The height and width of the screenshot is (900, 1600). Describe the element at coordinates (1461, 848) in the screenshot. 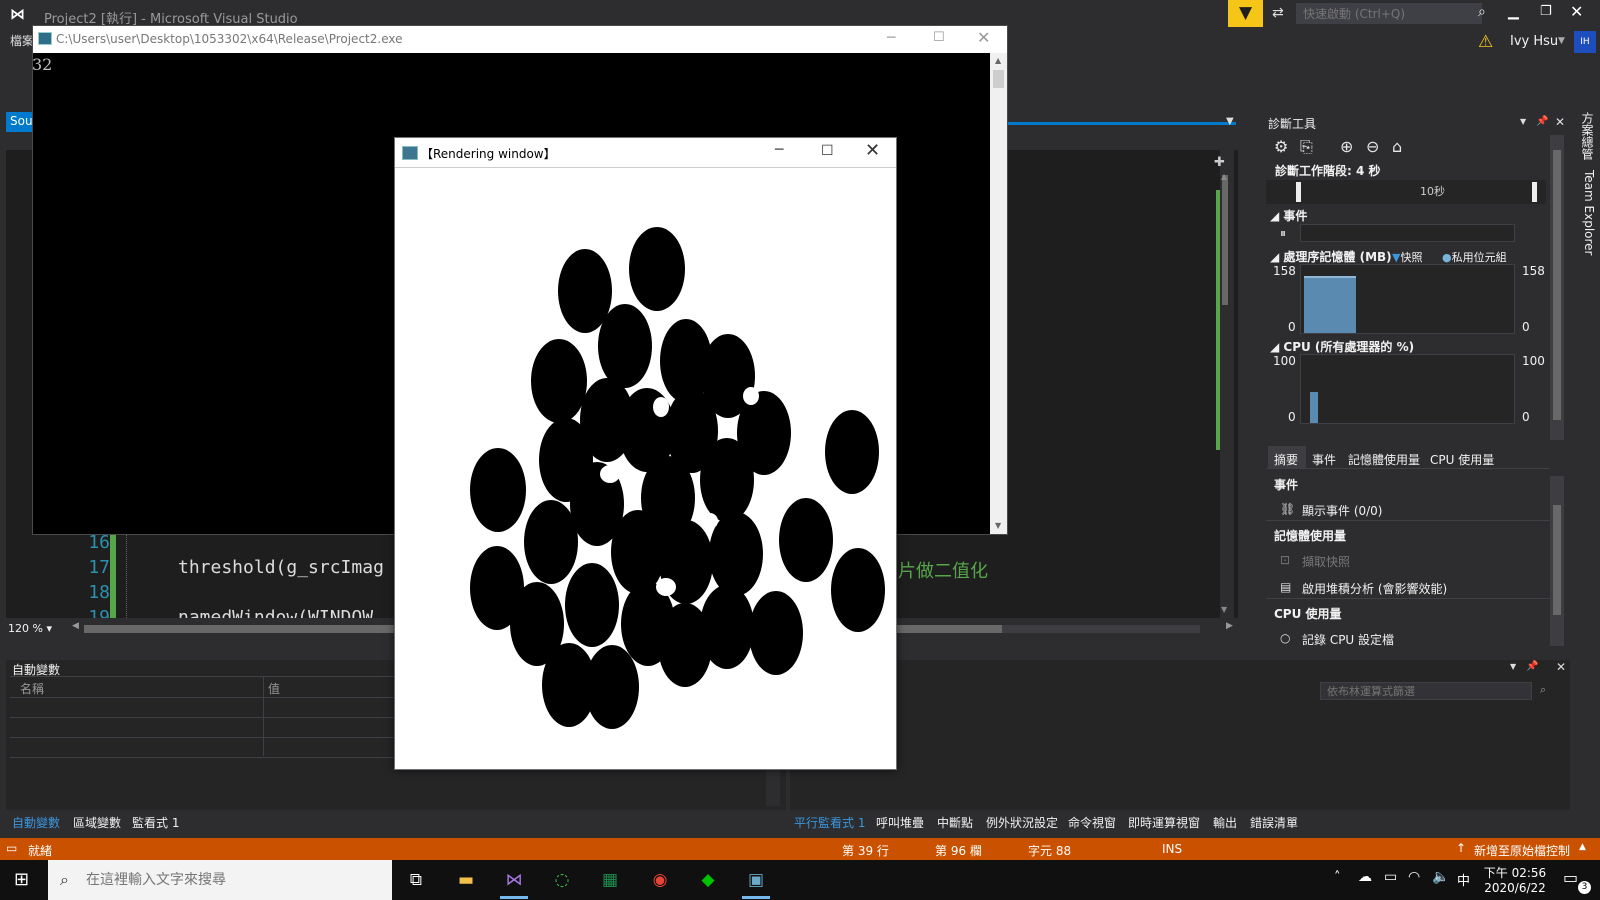

I see `arrow-up-icon: ↑` at that location.